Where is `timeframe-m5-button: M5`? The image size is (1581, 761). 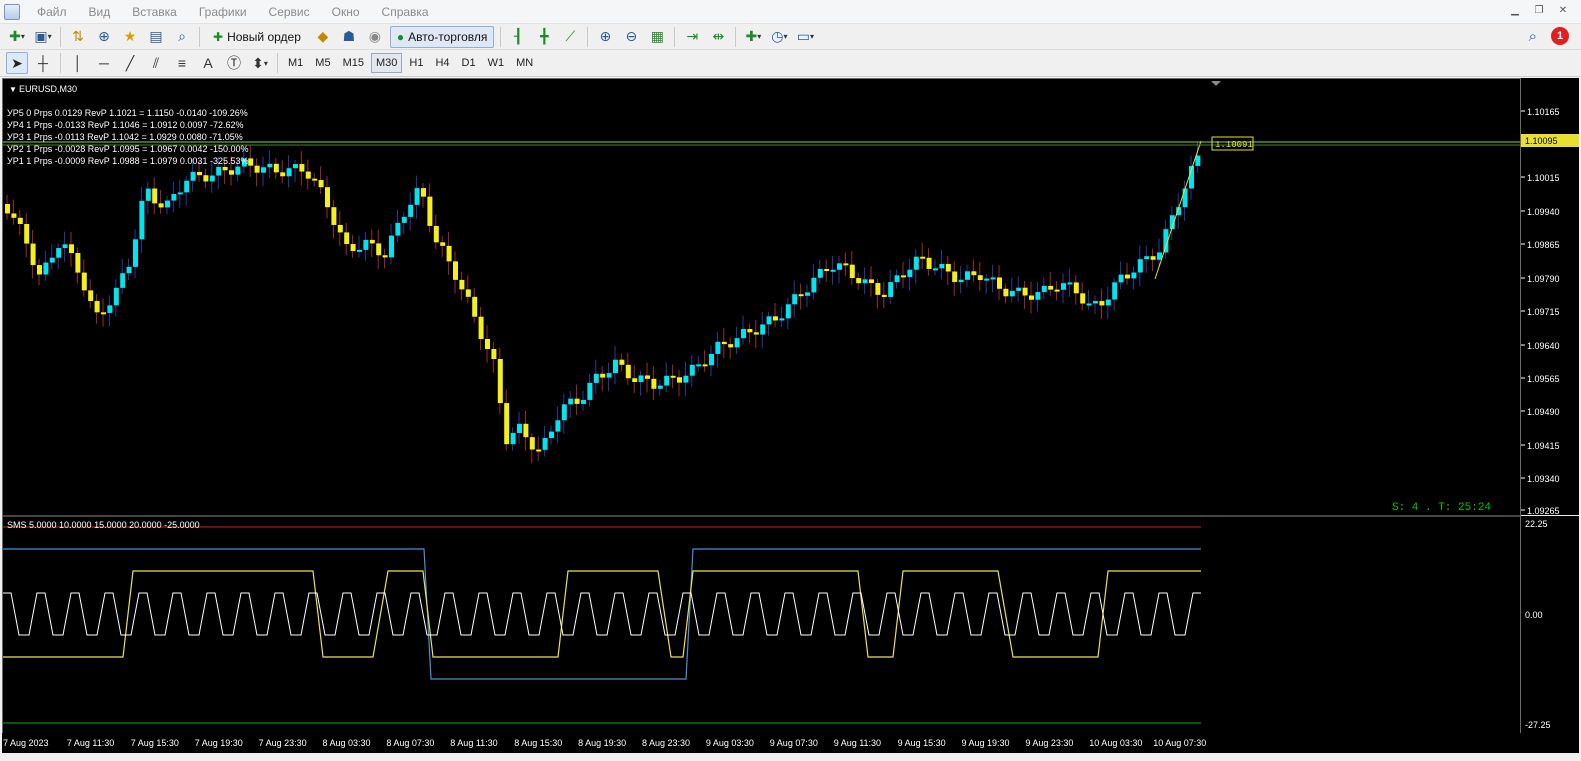
timeframe-m5-button: M5 is located at coordinates (322, 63).